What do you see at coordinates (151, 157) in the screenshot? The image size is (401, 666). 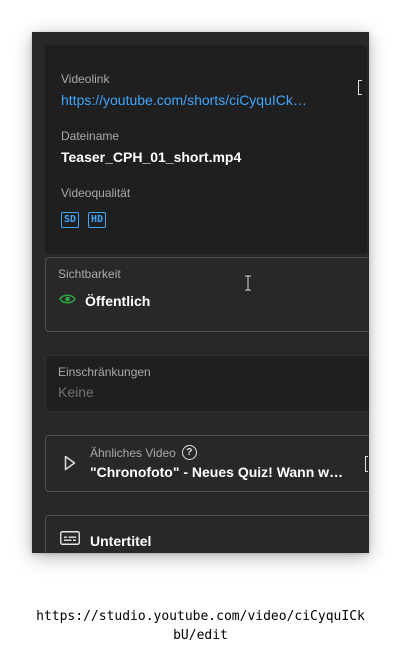 I see `filename-value: Teaser_CPH_01_short.mp4` at bounding box center [151, 157].